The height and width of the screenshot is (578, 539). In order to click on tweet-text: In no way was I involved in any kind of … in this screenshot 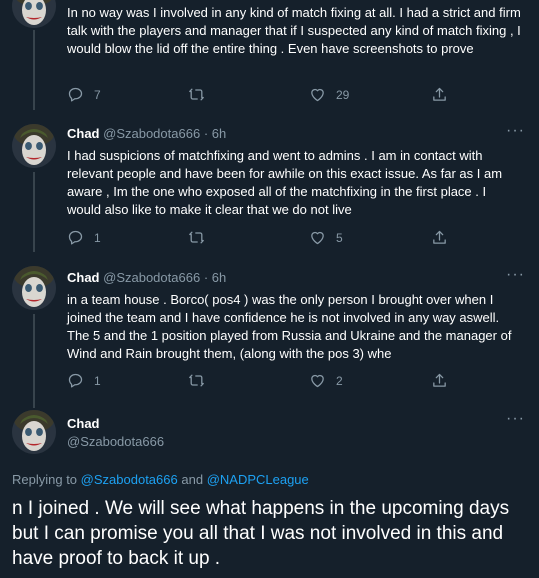, I will do `click(294, 30)`.